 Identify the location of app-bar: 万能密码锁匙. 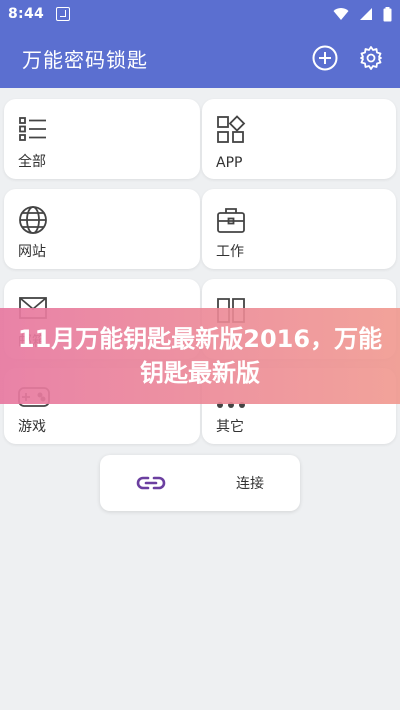
(200, 58).